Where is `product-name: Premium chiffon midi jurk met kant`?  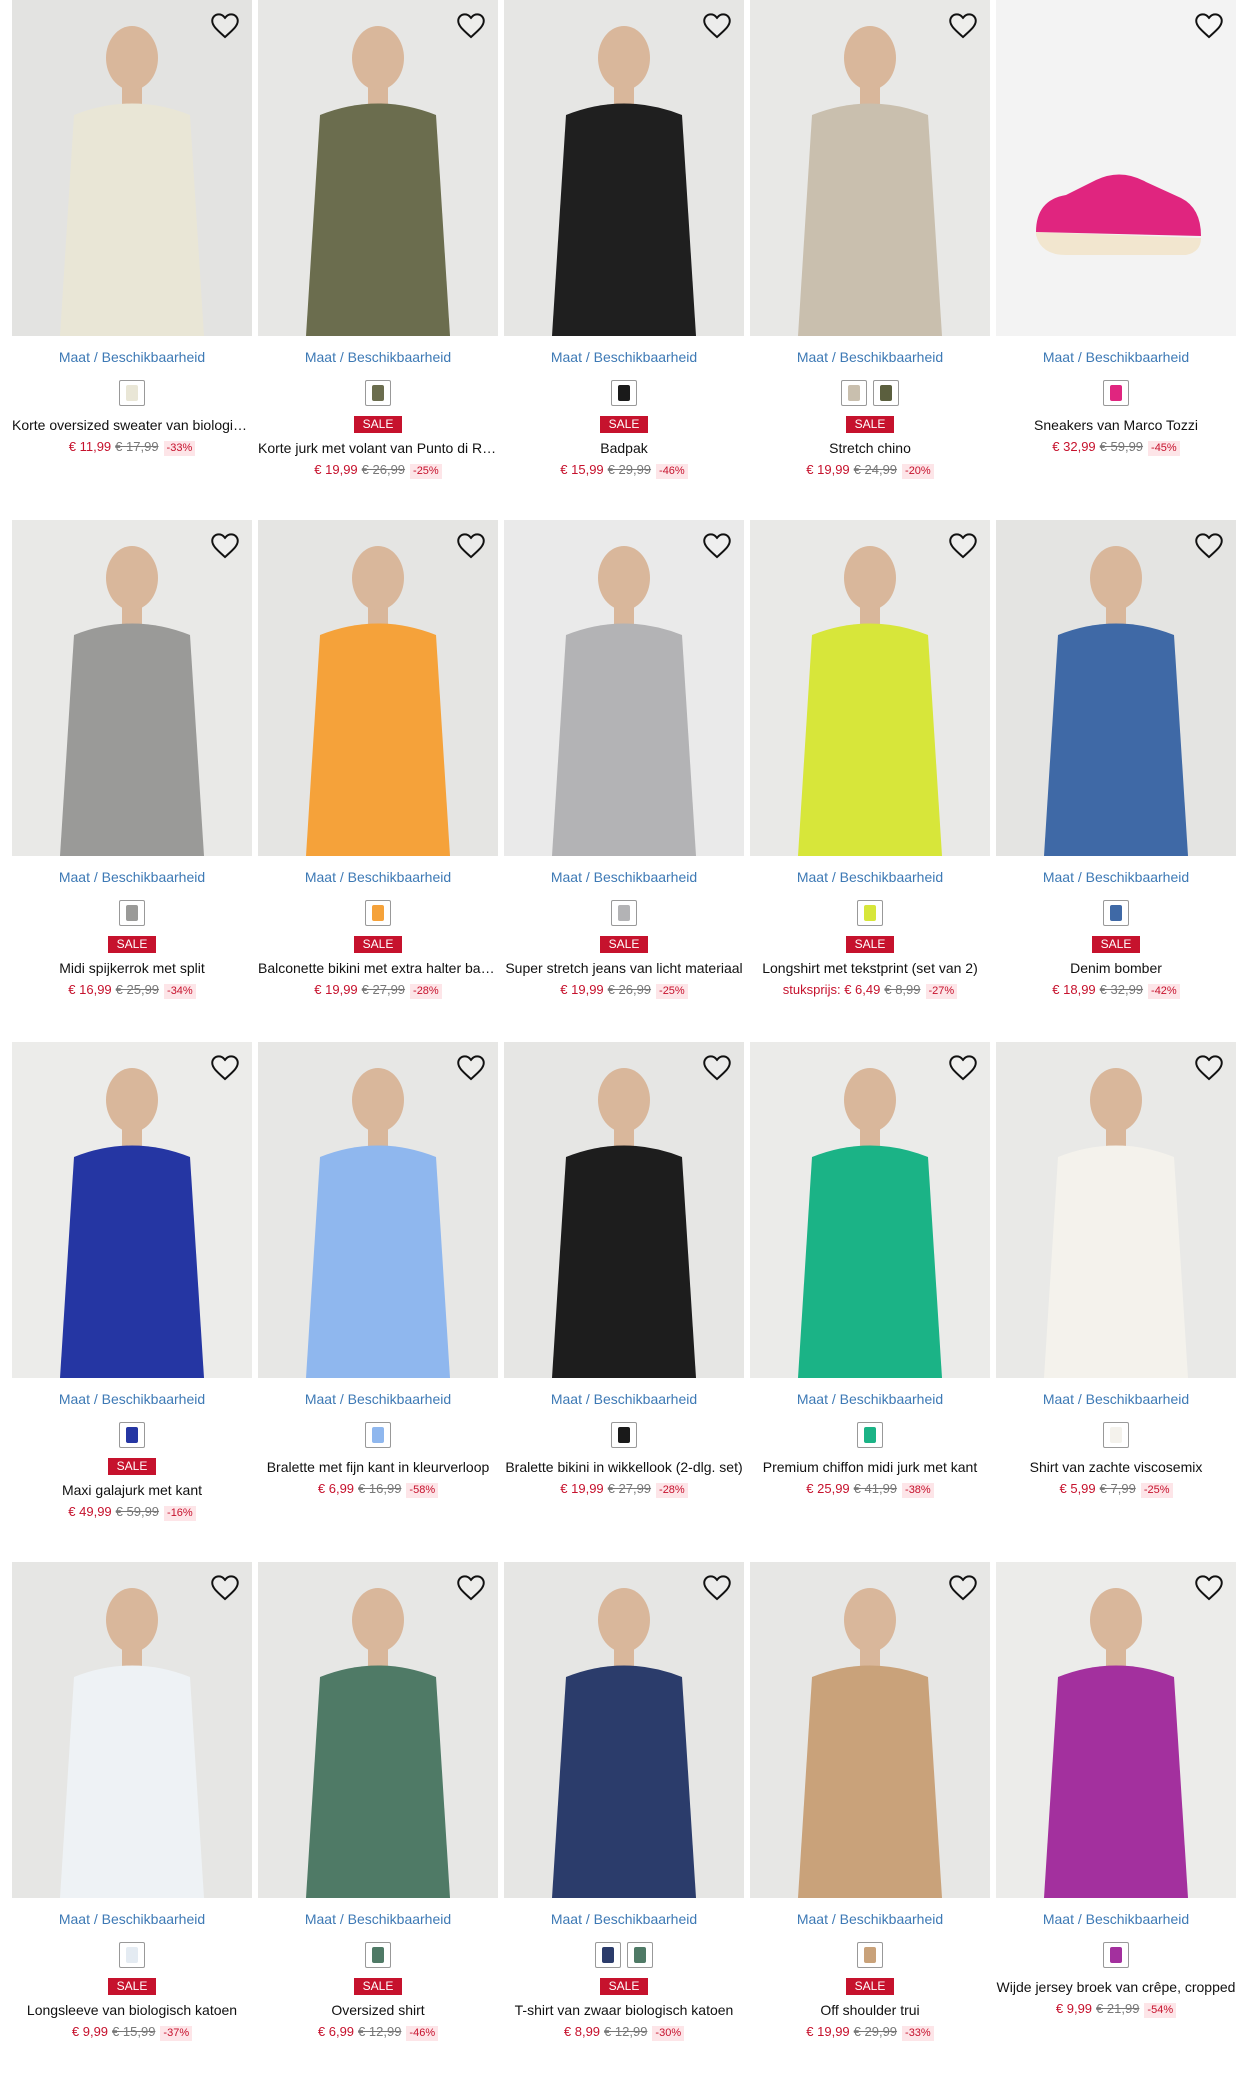
product-name: Premium chiffon midi jurk met kant is located at coordinates (870, 1467).